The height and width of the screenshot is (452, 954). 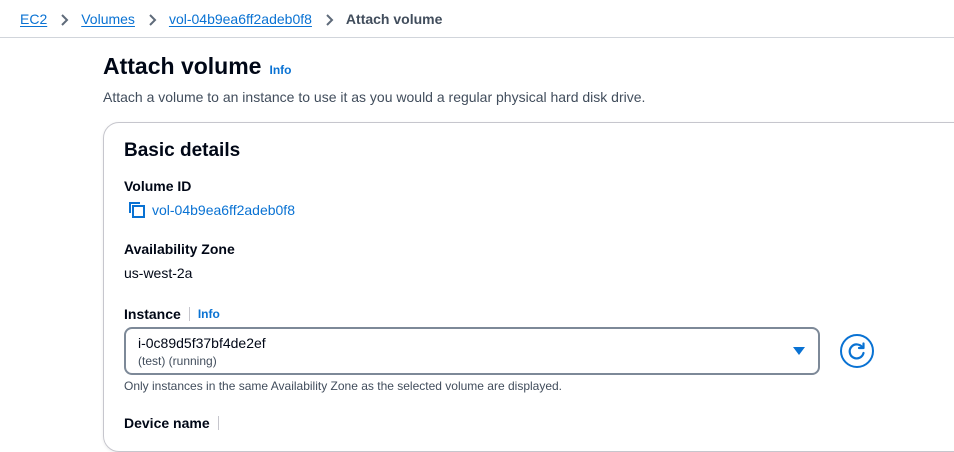 What do you see at coordinates (202, 343) in the screenshot?
I see `instance-select-value: i-0c89d5f37bf4de2ef` at bounding box center [202, 343].